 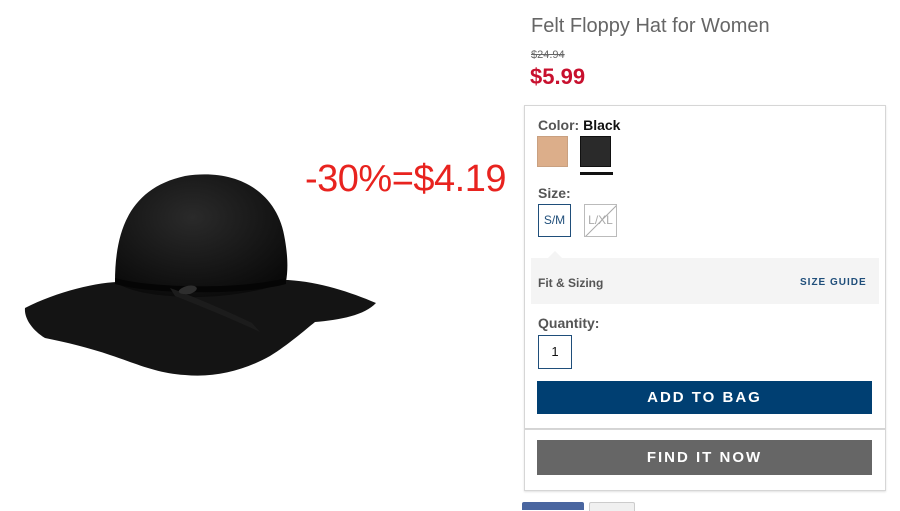 What do you see at coordinates (559, 125) in the screenshot?
I see `color-label-text: Color:` at bounding box center [559, 125].